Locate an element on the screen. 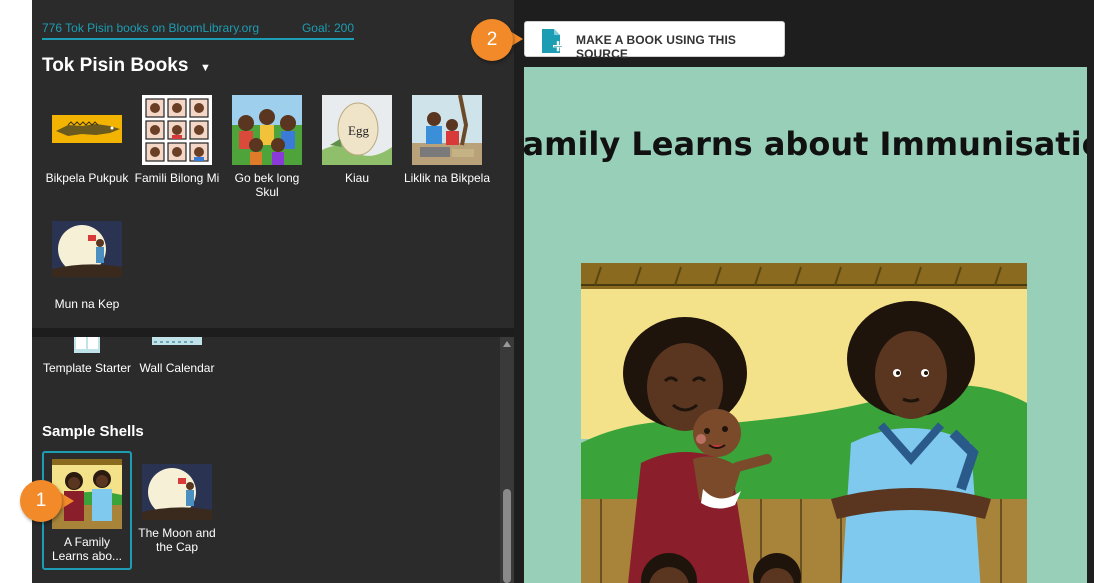 The height and width of the screenshot is (583, 1094). make-book-button: MAKE A BOOK USING THIS SOURCE is located at coordinates (654, 41).